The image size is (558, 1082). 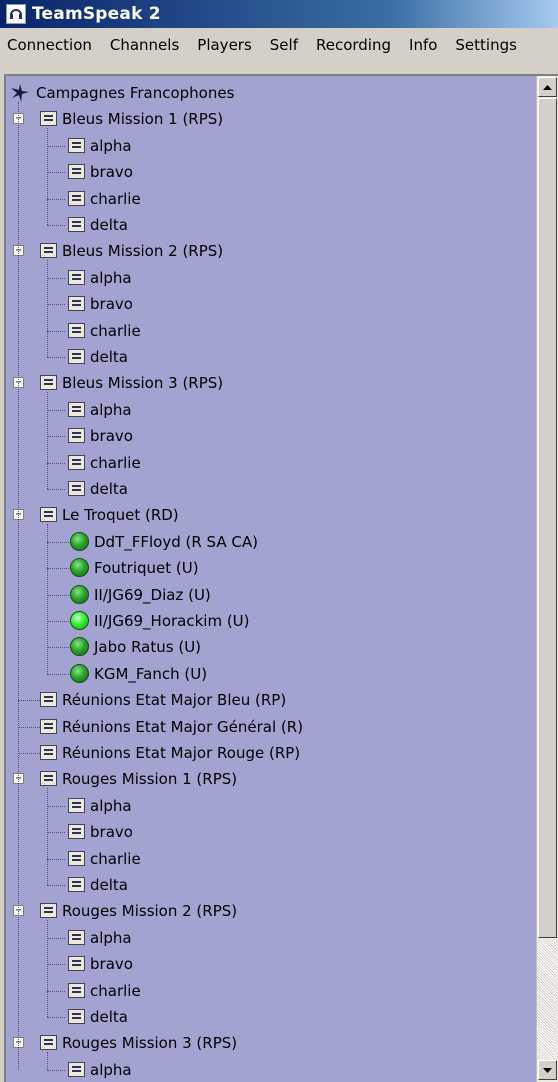 I want to click on scroll-down-button, so click(x=547, y=1070).